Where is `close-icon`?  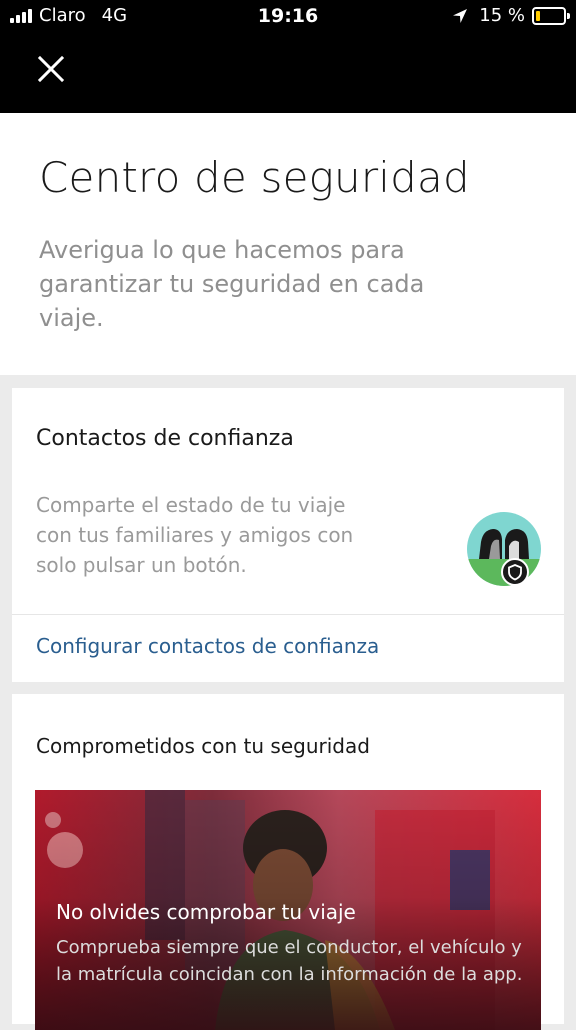
close-icon is located at coordinates (51, 69).